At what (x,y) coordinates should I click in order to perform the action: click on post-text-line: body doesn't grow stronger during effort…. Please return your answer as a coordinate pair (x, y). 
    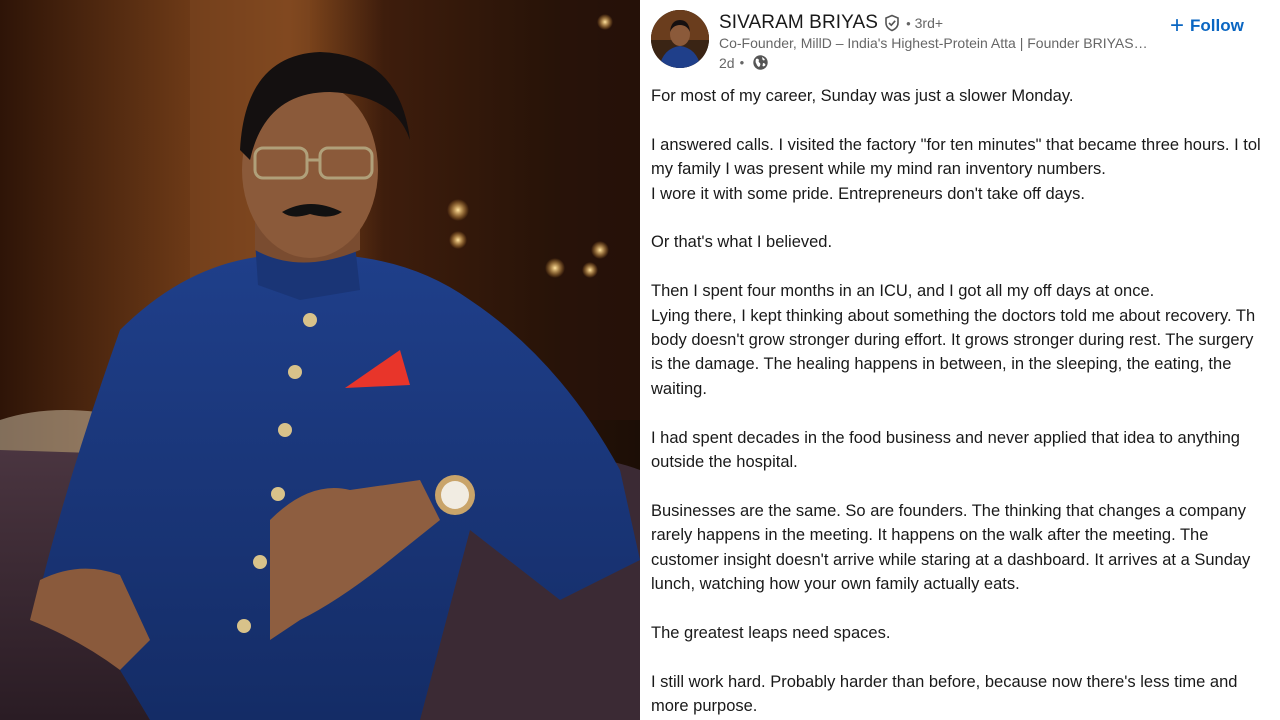
    Looking at the image, I should click on (952, 340).